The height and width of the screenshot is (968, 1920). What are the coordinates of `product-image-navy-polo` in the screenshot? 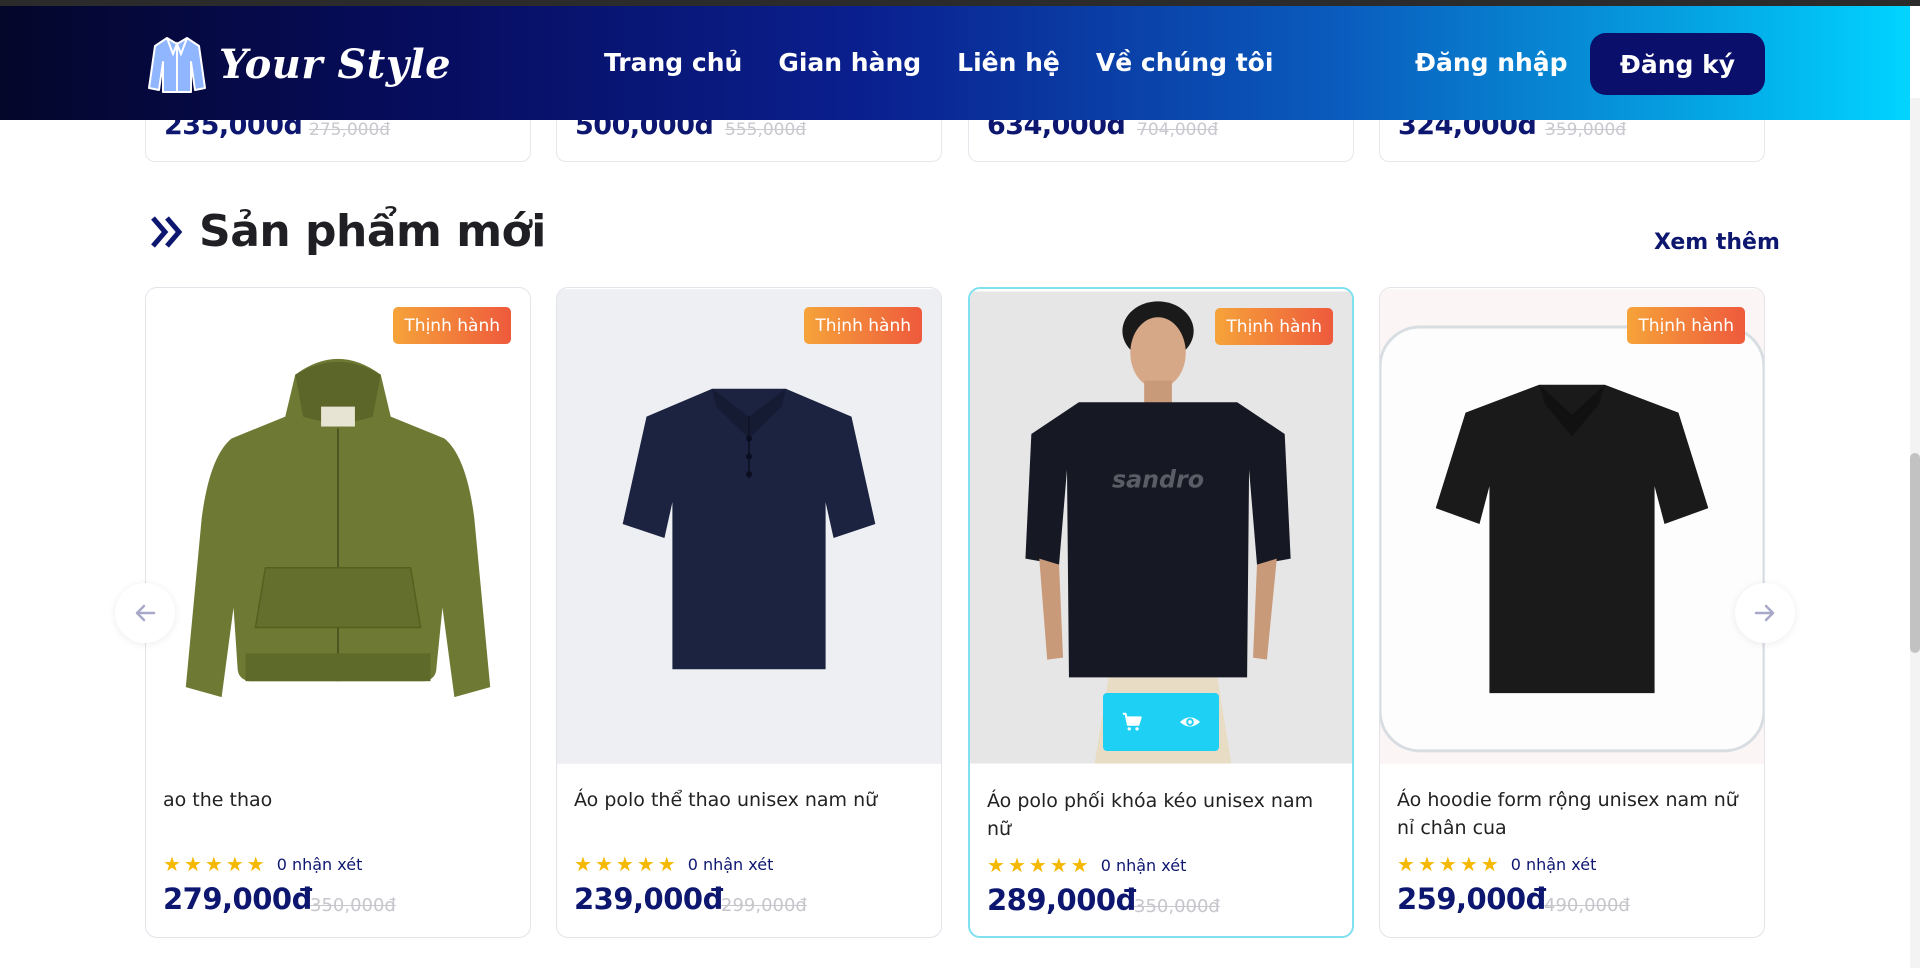 It's located at (749, 526).